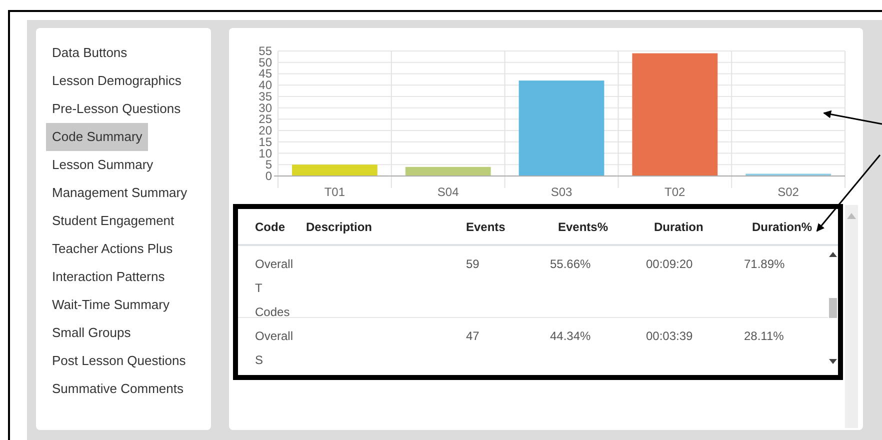 Image resolution: width=882 pixels, height=440 pixels. What do you see at coordinates (111, 305) in the screenshot?
I see `sidebar-item: Wait-Time Summary` at bounding box center [111, 305].